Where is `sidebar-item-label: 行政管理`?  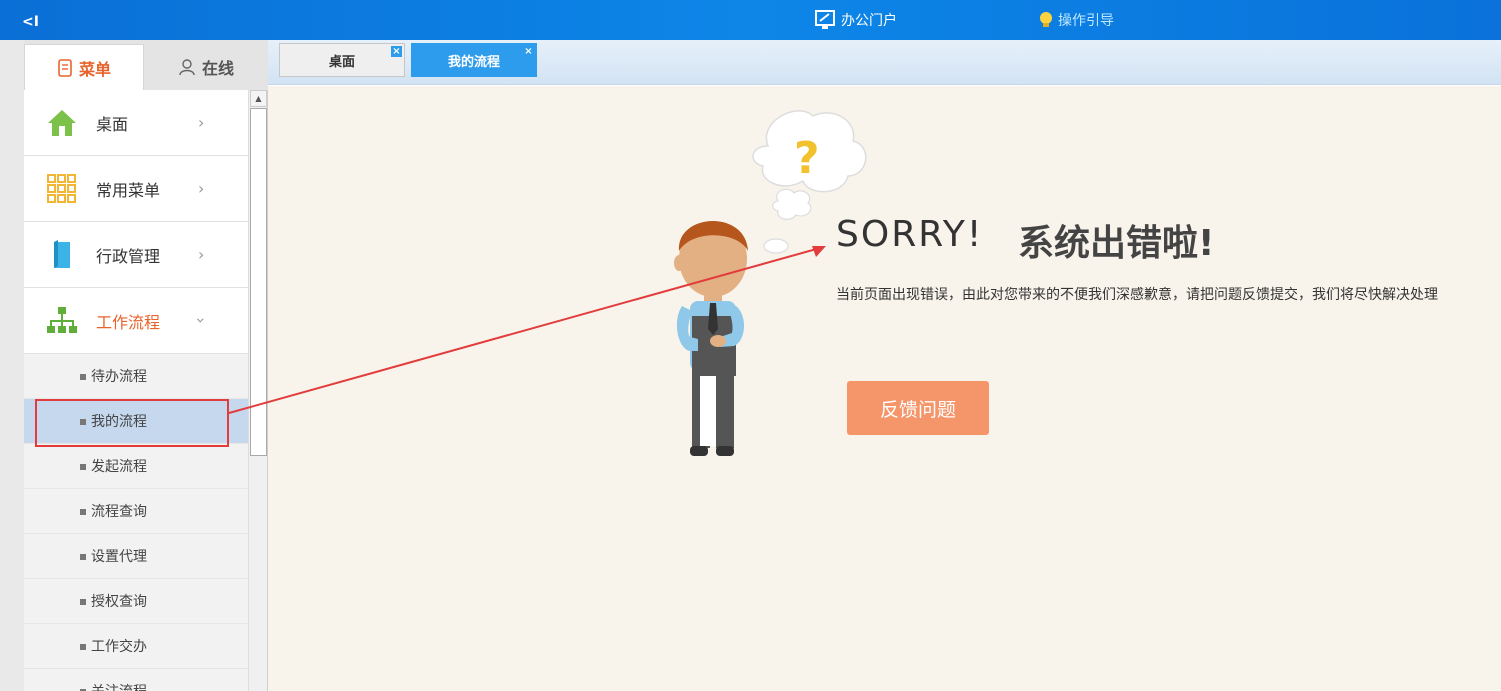 sidebar-item-label: 行政管理 is located at coordinates (128, 256).